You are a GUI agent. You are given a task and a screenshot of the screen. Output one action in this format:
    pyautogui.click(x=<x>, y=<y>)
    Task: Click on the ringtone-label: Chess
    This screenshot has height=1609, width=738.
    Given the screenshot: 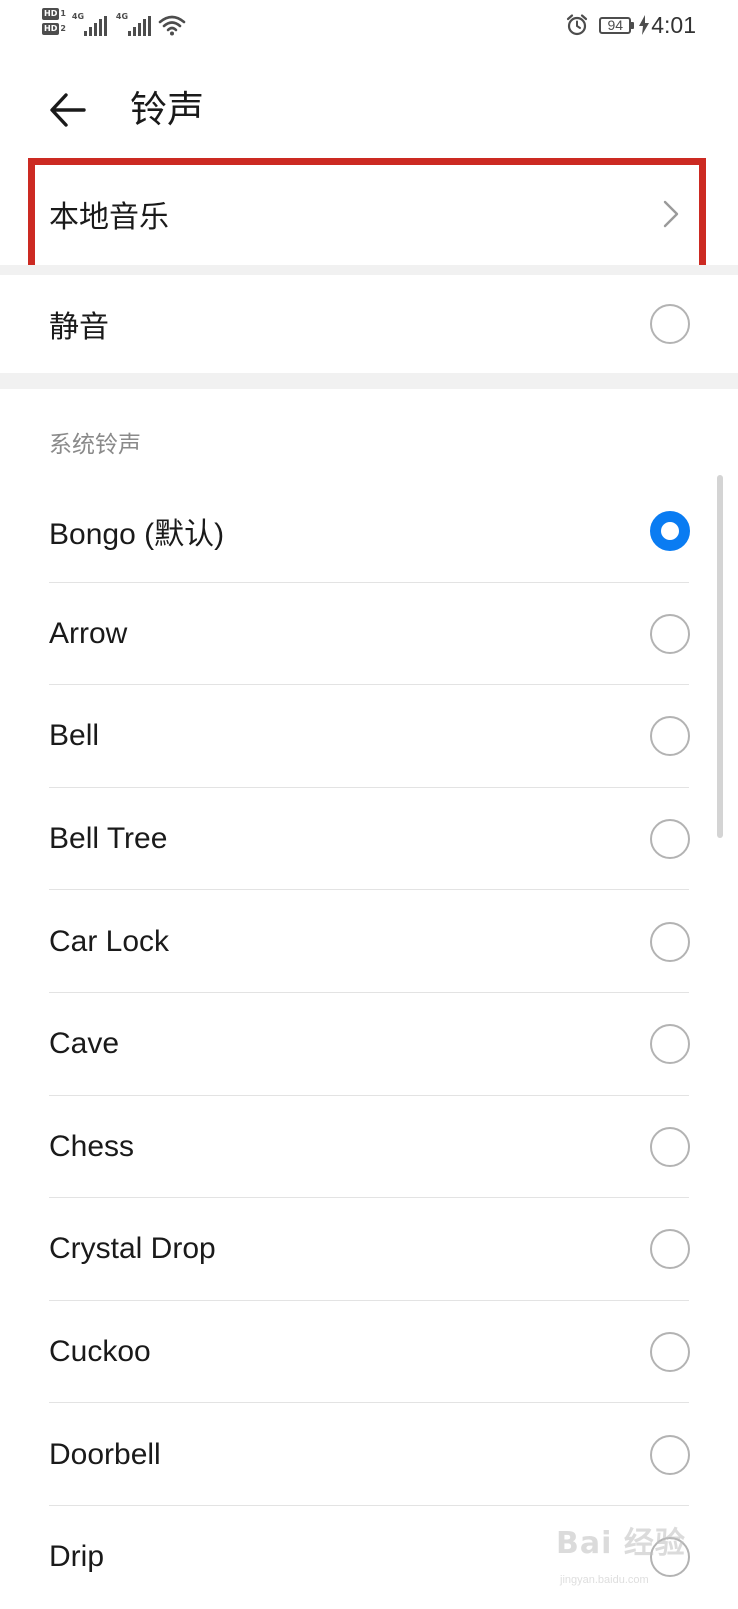 What is the action you would take?
    pyautogui.click(x=92, y=1146)
    